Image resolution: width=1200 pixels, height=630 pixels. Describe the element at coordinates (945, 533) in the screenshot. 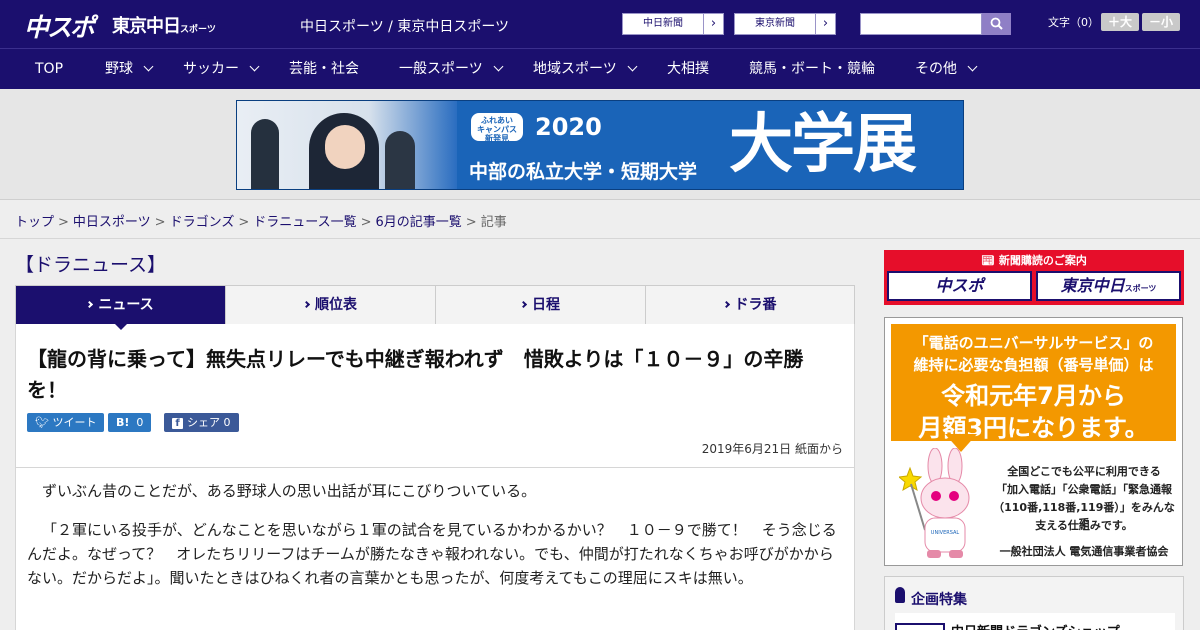

I see `svg-text: UNIVERSAL` at that location.